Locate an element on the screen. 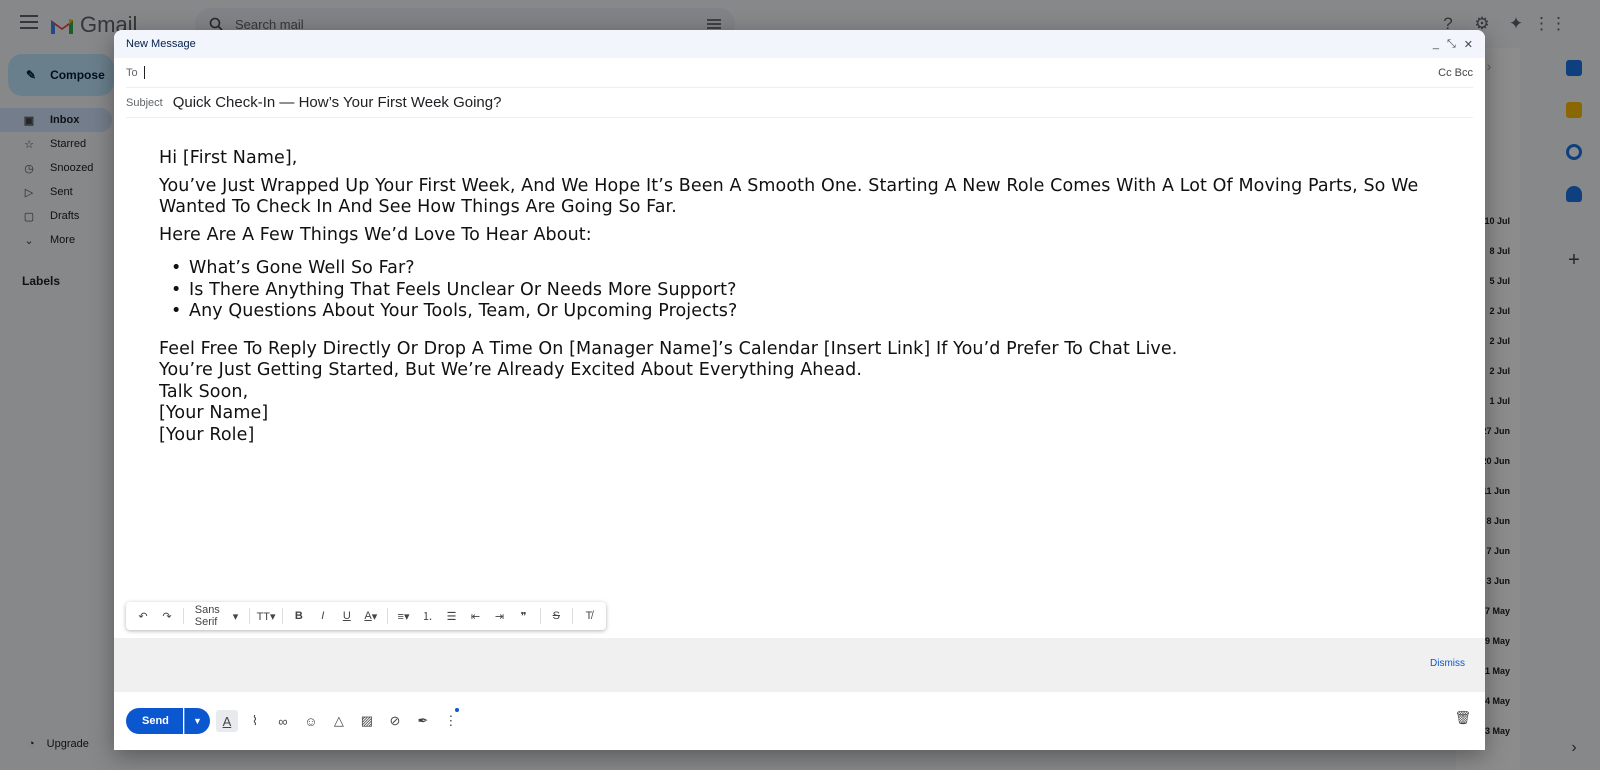  notification-dot is located at coordinates (456, 710).